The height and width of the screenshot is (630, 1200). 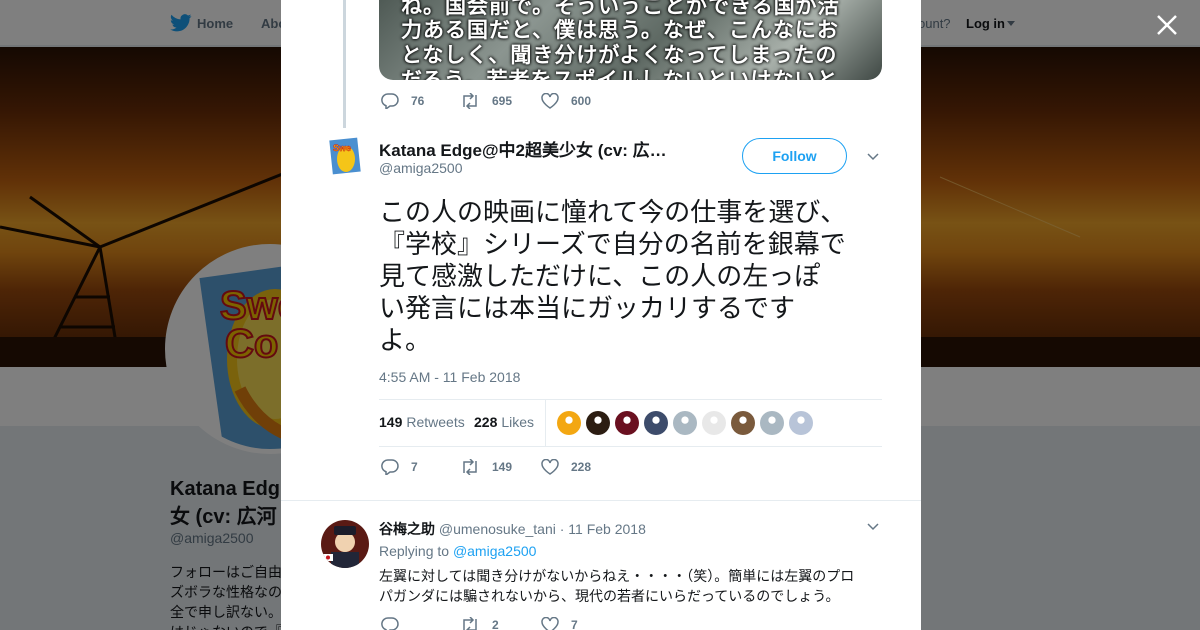 What do you see at coordinates (620, 30) in the screenshot?
I see `image-caption-line: 力ある国だと、僕は思う。なぜ、こんなにお` at bounding box center [620, 30].